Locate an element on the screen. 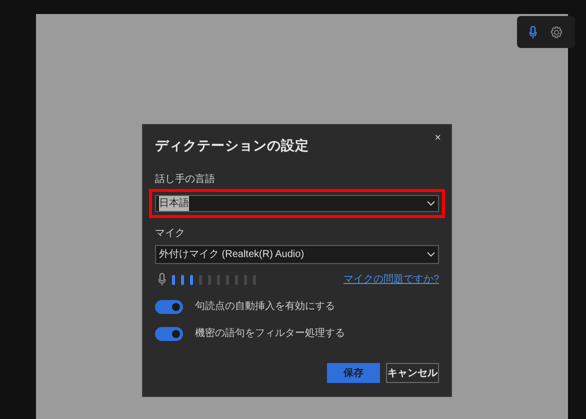 The image size is (586, 419). language-dropdown: 日本語 is located at coordinates (297, 203).